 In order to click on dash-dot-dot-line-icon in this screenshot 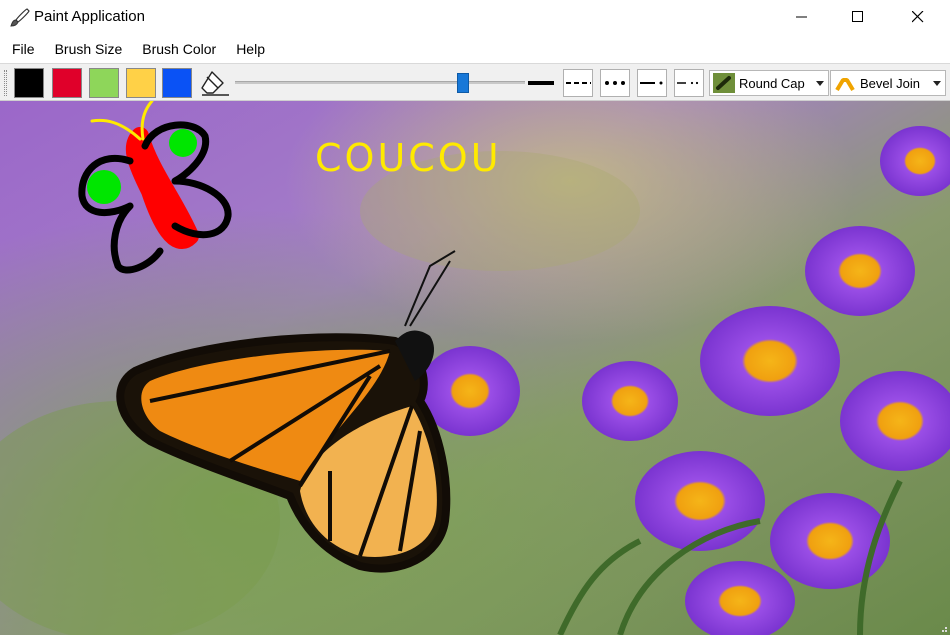, I will do `click(688, 83)`.